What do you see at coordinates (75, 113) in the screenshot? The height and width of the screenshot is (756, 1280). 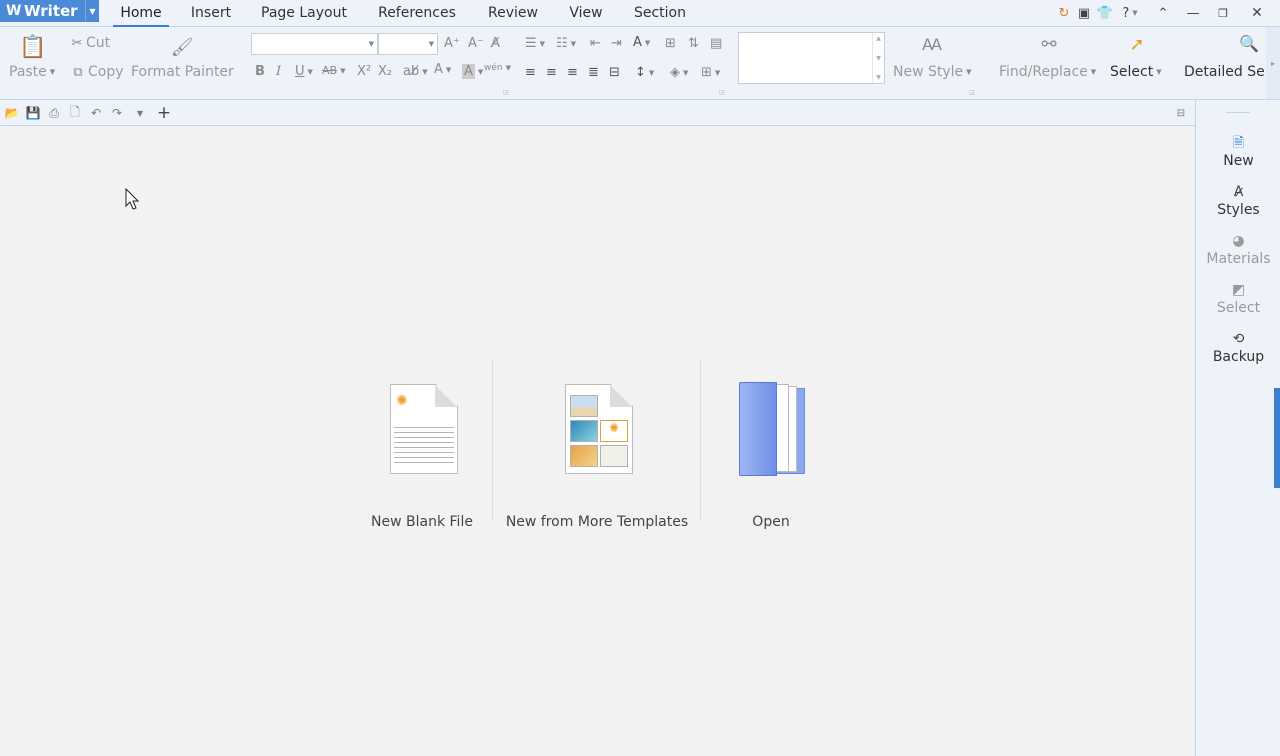 I see `print-preview-icon: 🗋` at bounding box center [75, 113].